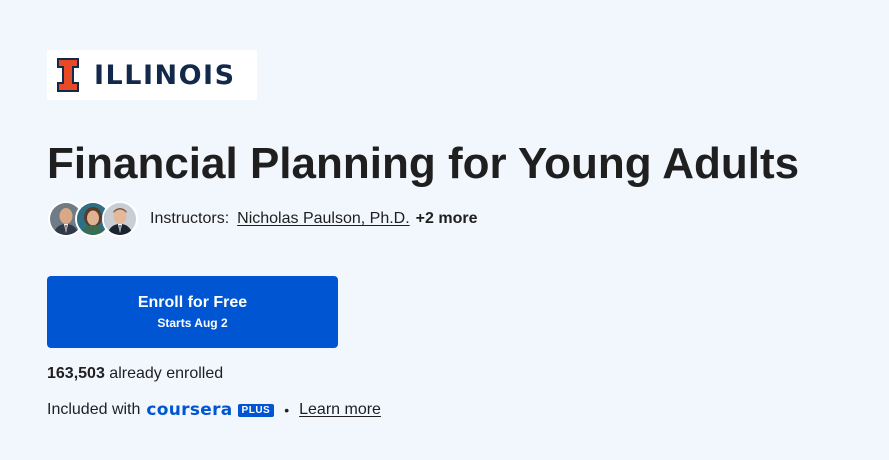 The width and height of the screenshot is (889, 460). What do you see at coordinates (189, 410) in the screenshot?
I see `coursera-logo: coursera` at bounding box center [189, 410].